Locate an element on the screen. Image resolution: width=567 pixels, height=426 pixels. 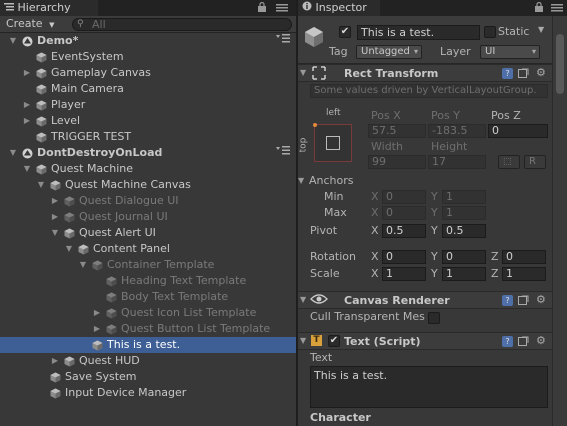
inspector-scrollbar is located at coordinates (559, 221).